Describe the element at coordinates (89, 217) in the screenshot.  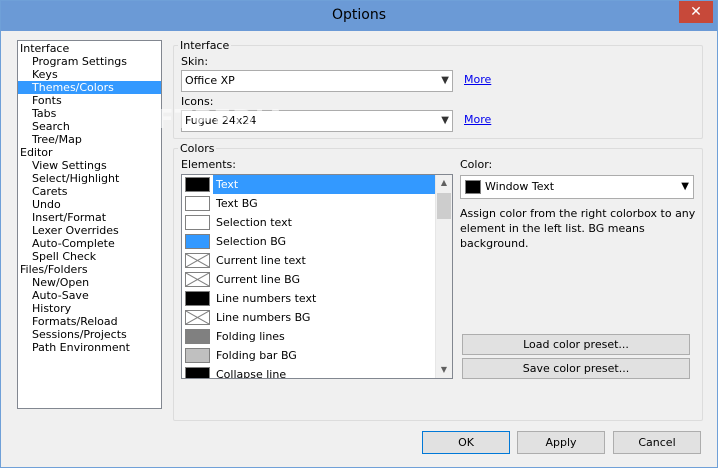
I see `tree-item-insert-format: Insert/Format` at that location.